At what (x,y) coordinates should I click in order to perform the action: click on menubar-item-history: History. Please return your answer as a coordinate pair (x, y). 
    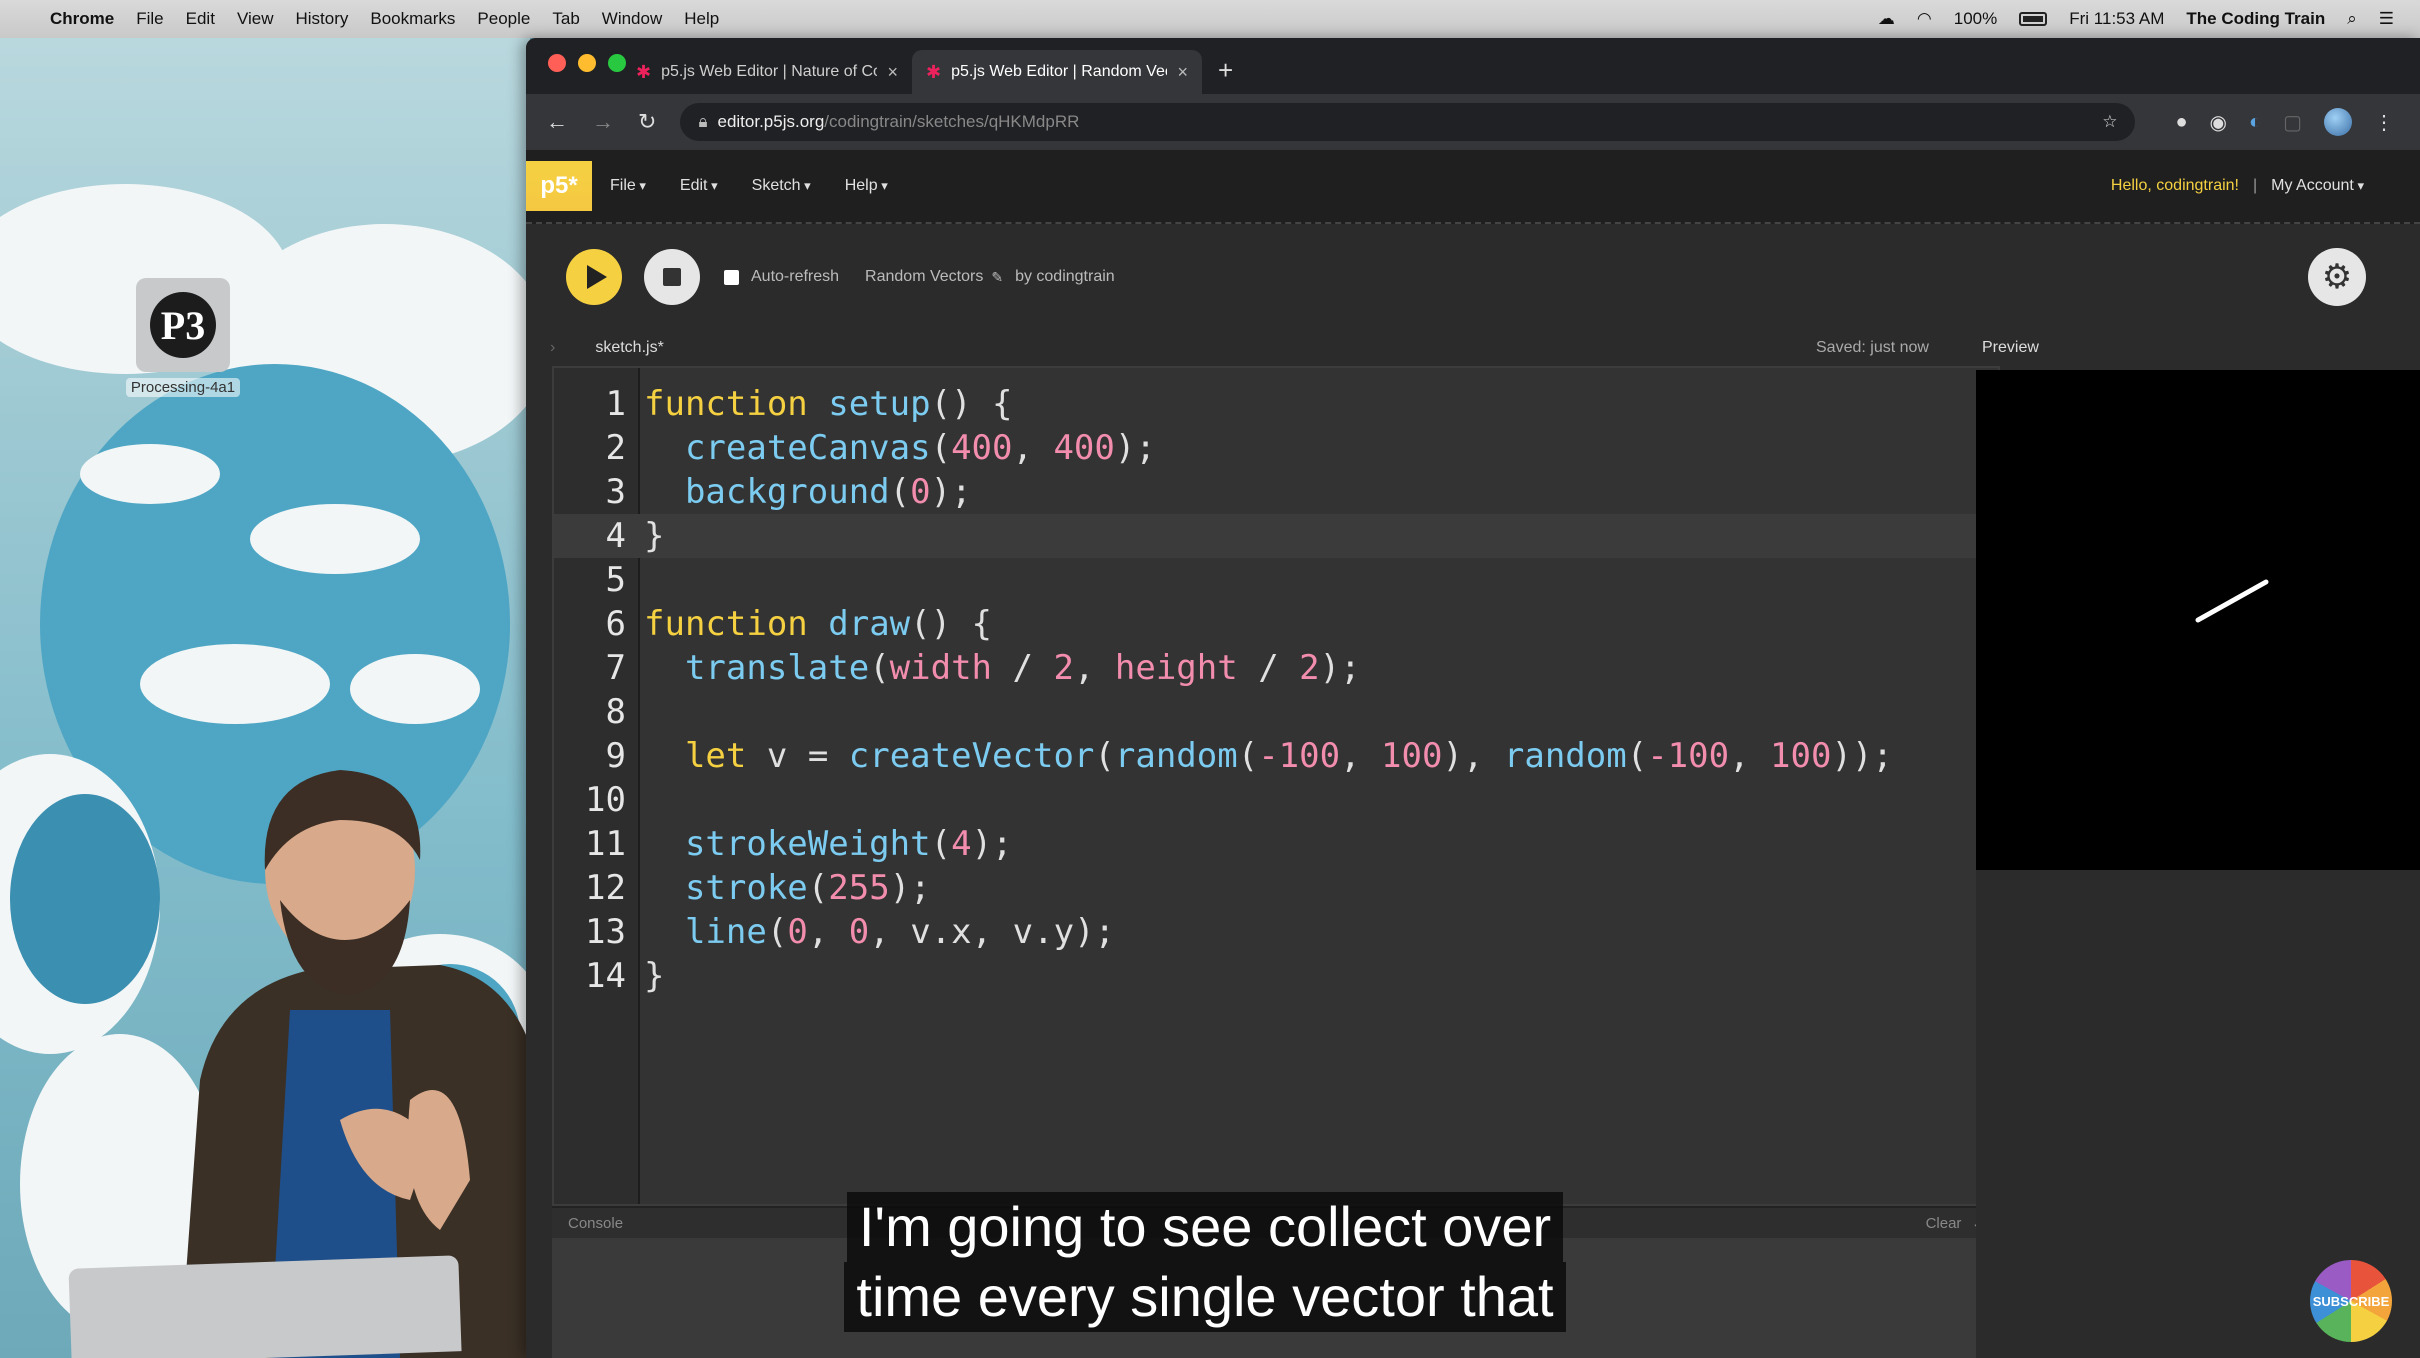
    Looking at the image, I should click on (321, 19).